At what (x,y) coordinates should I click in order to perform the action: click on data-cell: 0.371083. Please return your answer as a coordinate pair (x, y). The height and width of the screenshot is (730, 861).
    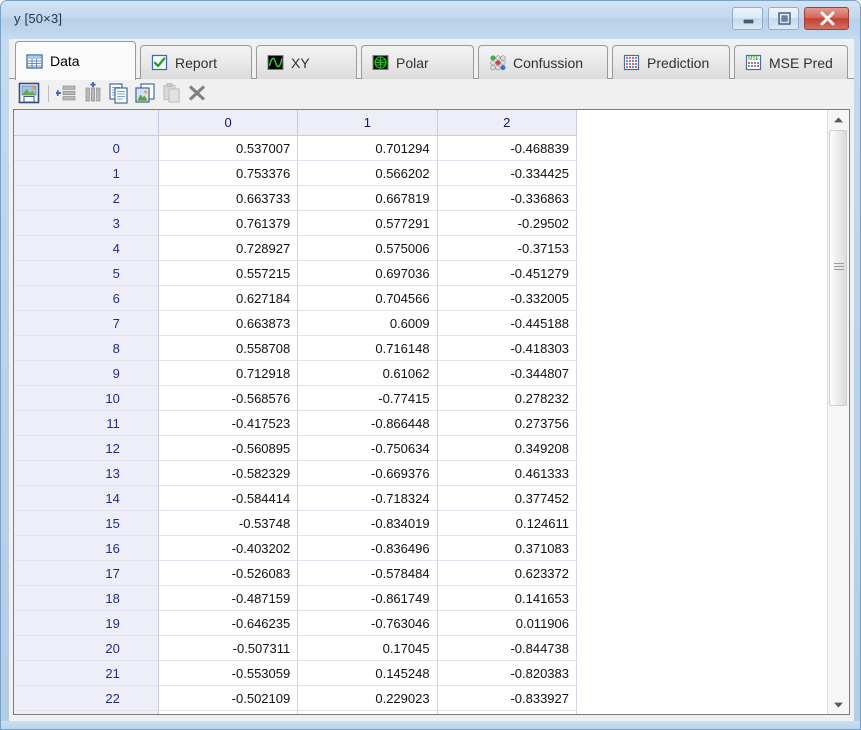
    Looking at the image, I should click on (507, 548).